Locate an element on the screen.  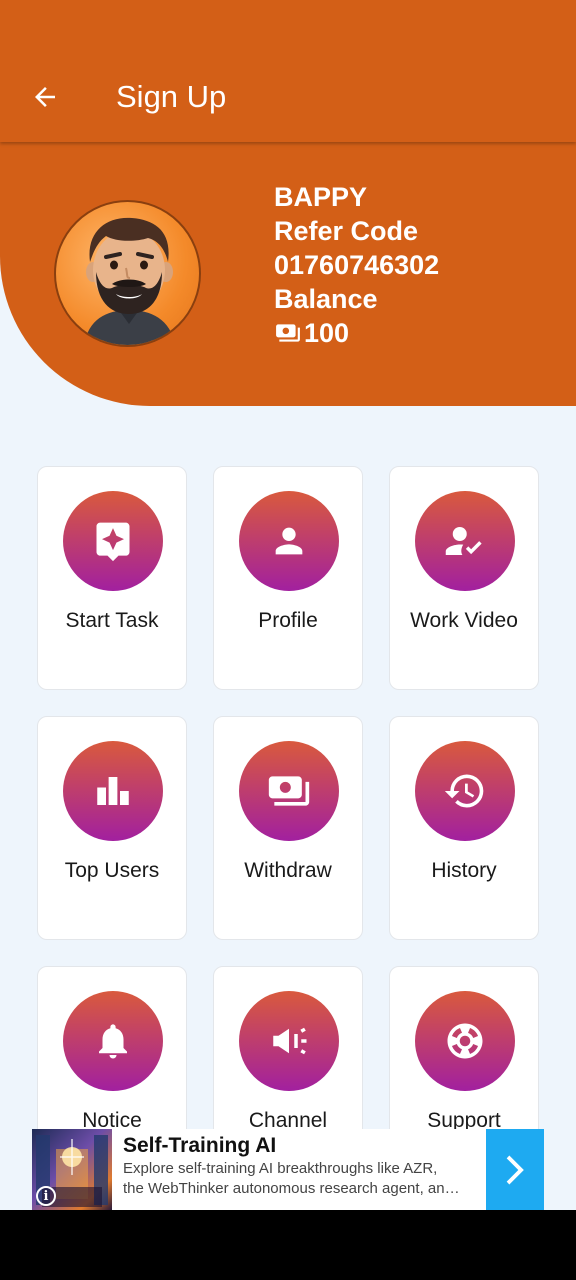
refer-code-label: Refer Code is located at coordinates (346, 231).